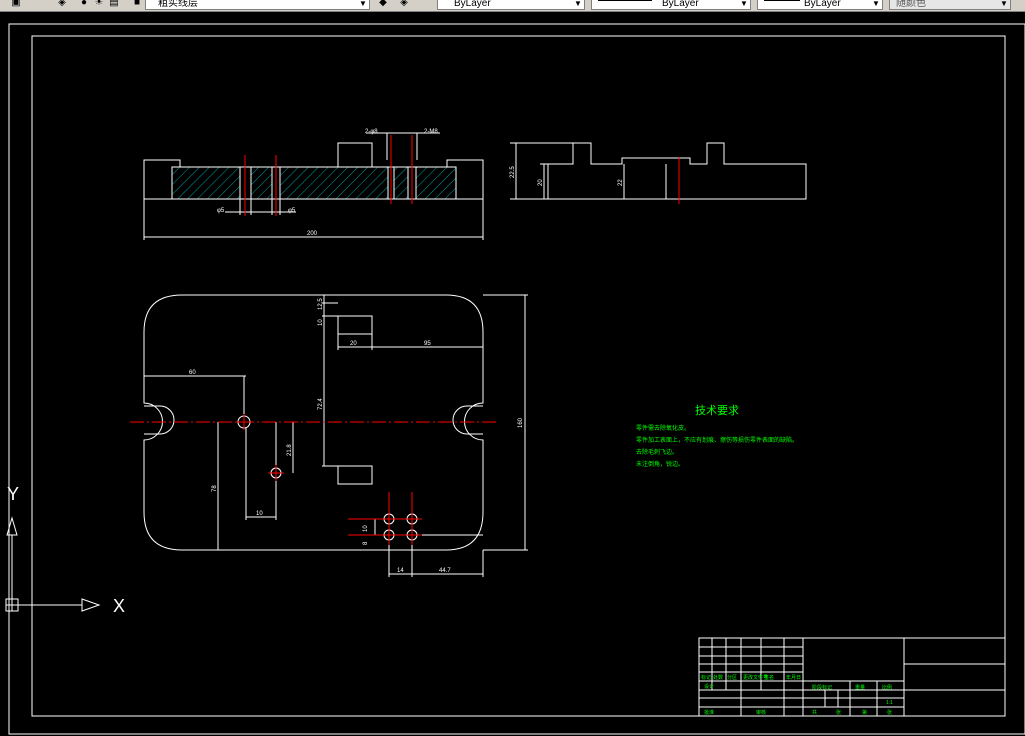 The image size is (1025, 736). What do you see at coordinates (472, 4) in the screenshot?
I see `color-combo-value: ByLayer` at bounding box center [472, 4].